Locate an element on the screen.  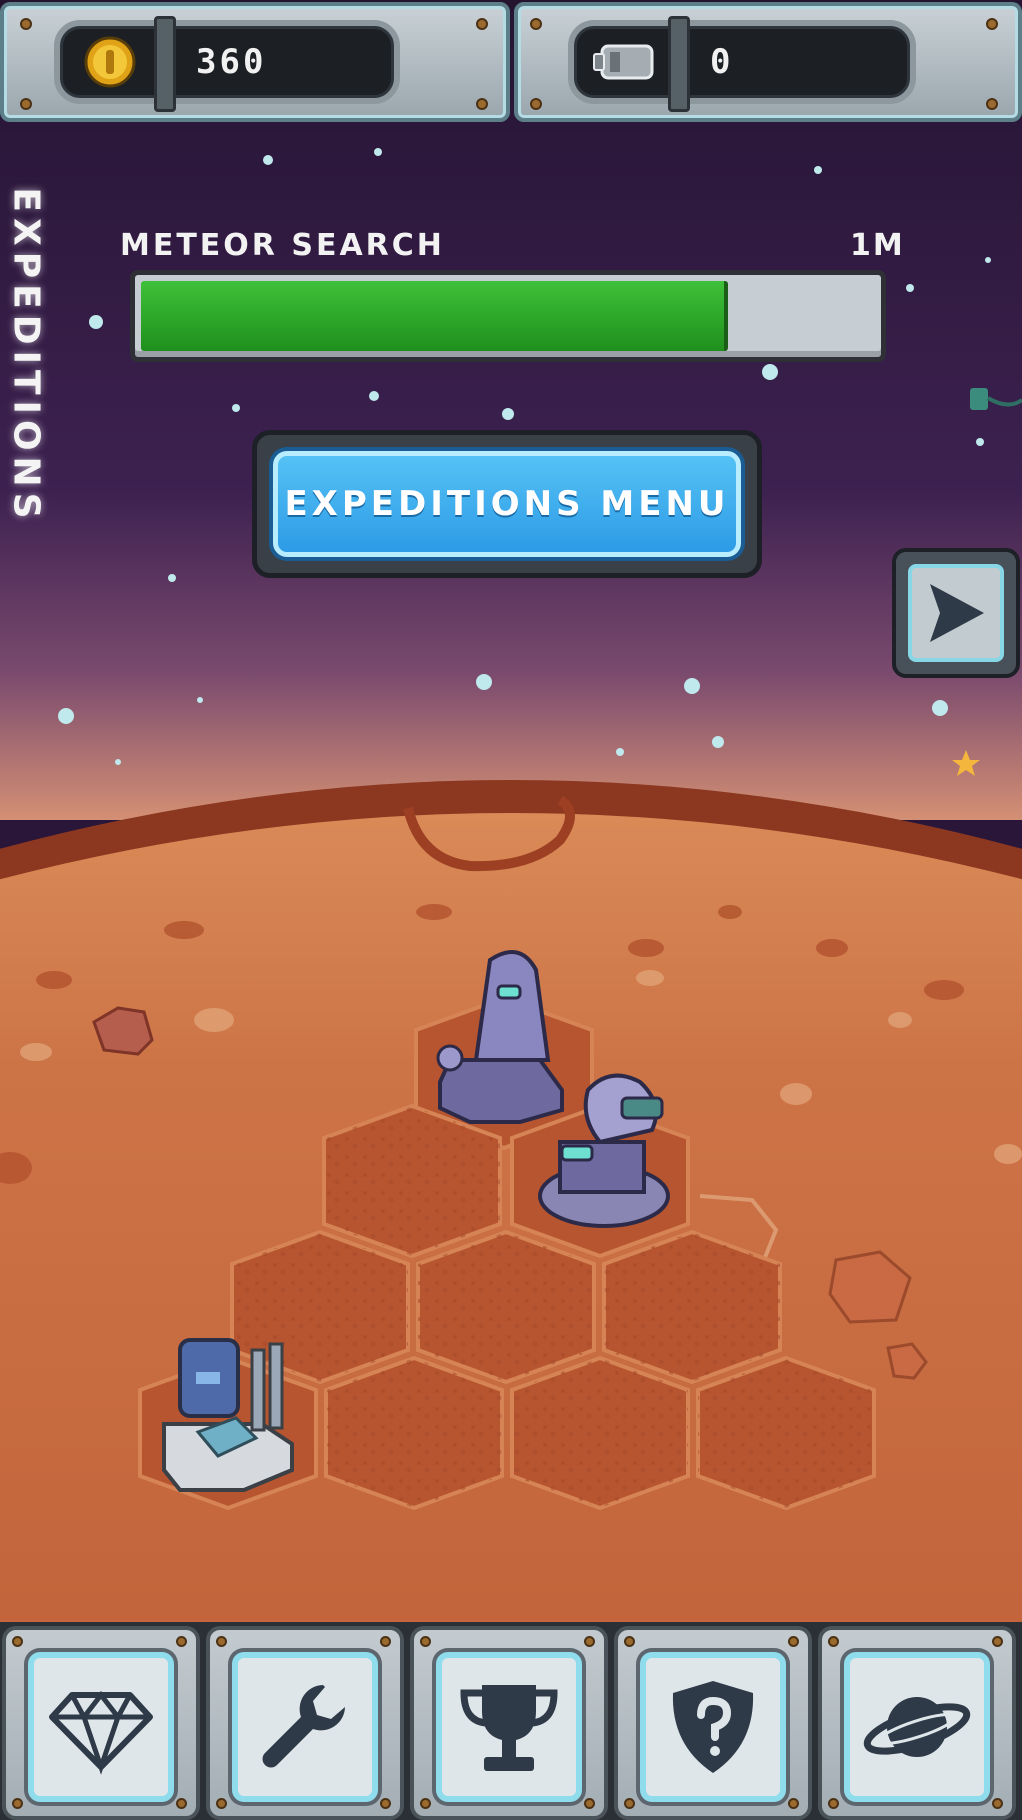
coins-counter: 360 is located at coordinates (227, 64).